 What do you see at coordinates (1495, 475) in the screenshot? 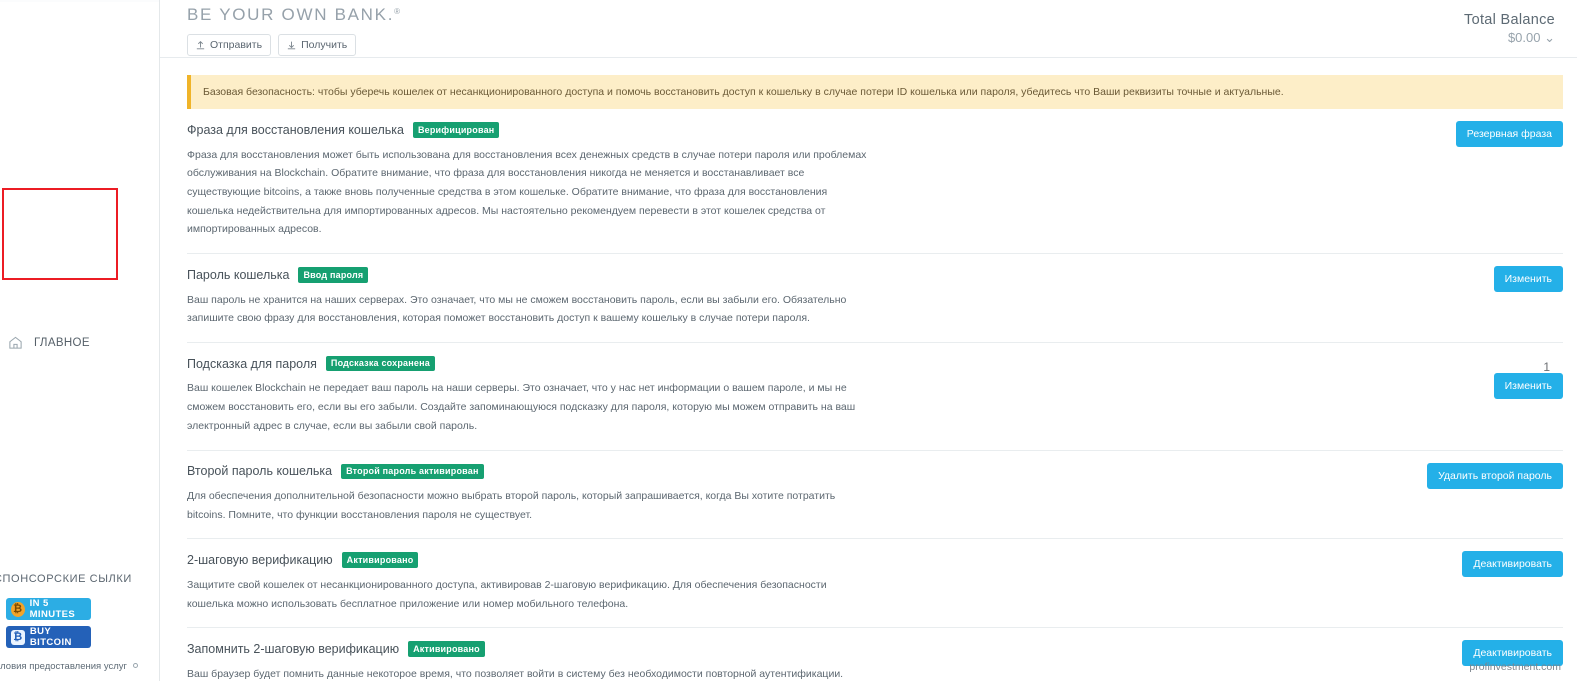
I see `delete-second-password-button: Удалить второй пароль` at bounding box center [1495, 475].